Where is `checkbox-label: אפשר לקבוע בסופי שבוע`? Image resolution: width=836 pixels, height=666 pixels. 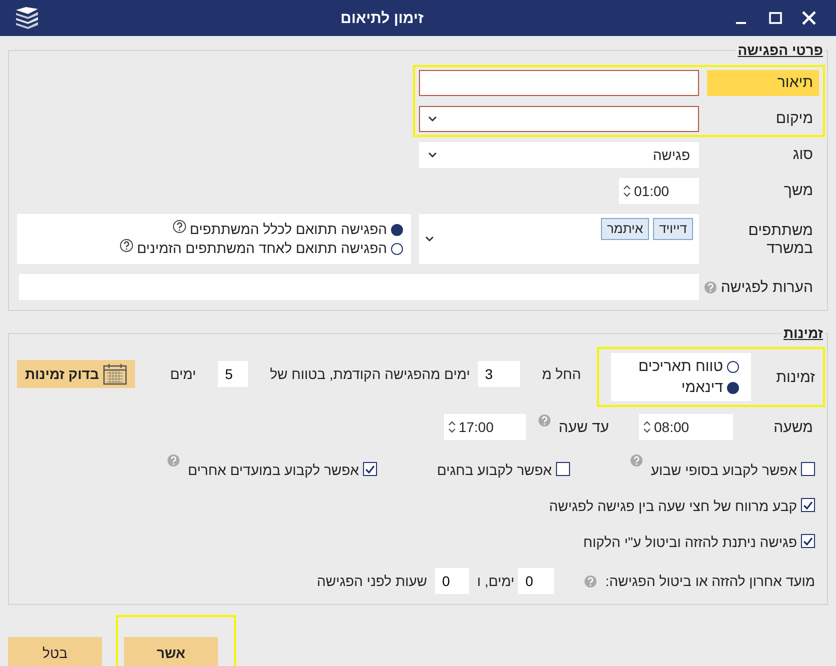 checkbox-label: אפשר לקבוע בסופי שבוע is located at coordinates (723, 470).